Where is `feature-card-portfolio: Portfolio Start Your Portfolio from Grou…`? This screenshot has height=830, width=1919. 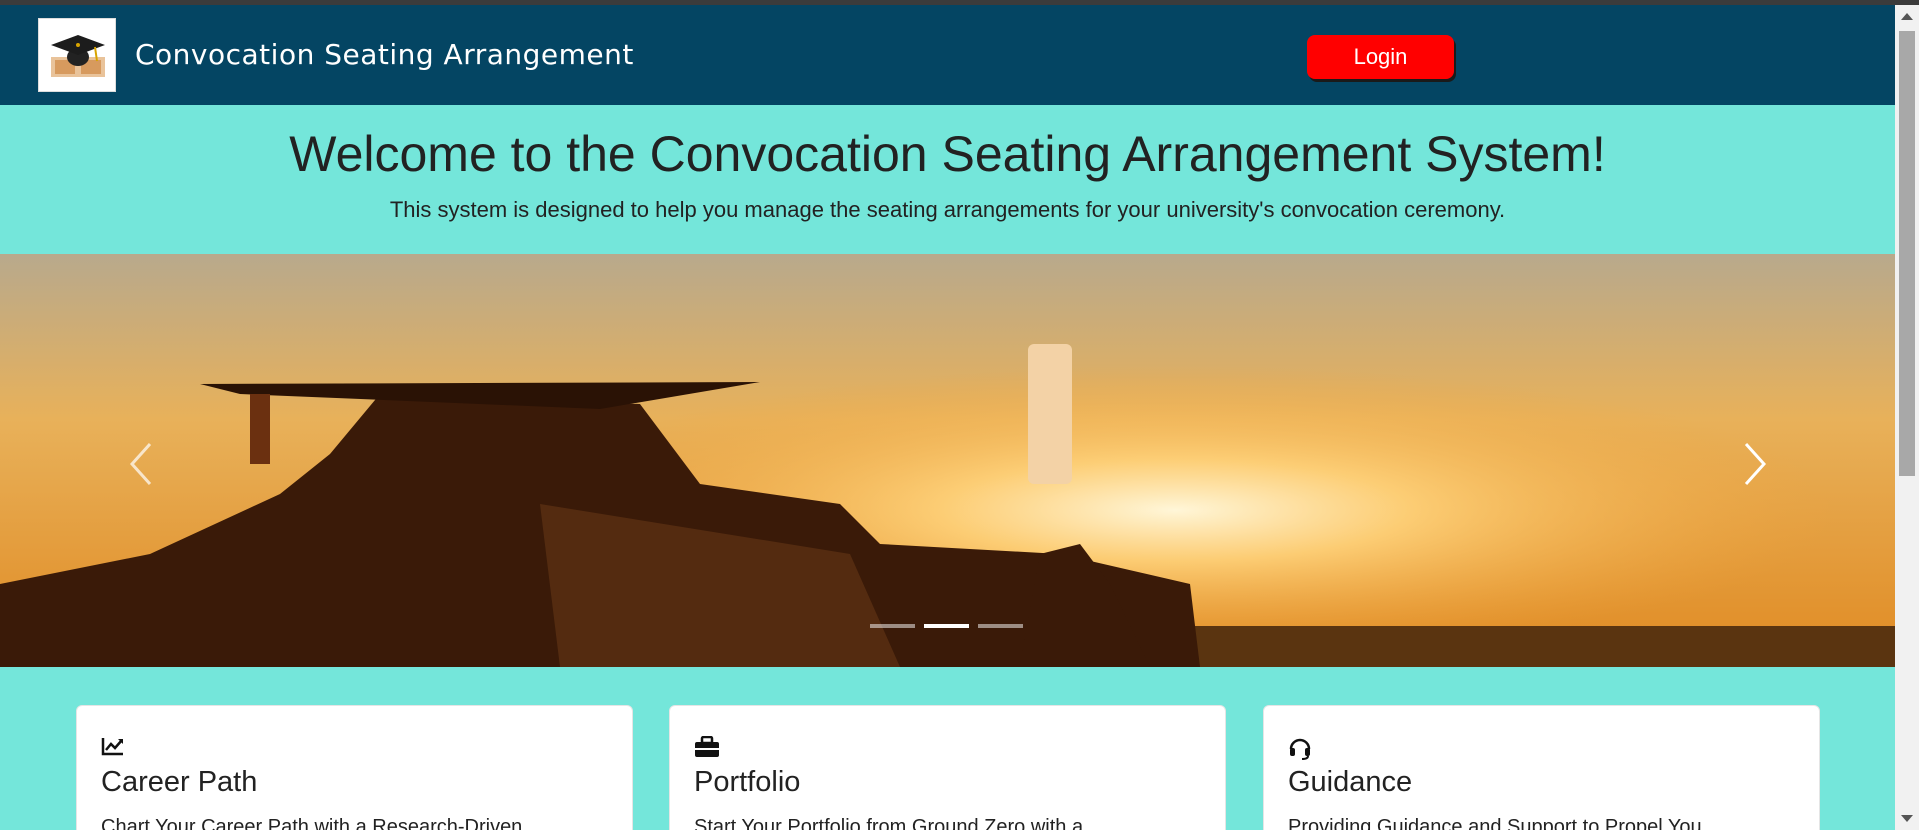
feature-card-portfolio: Portfolio Start Your Portfolio from Grou… is located at coordinates (947, 767).